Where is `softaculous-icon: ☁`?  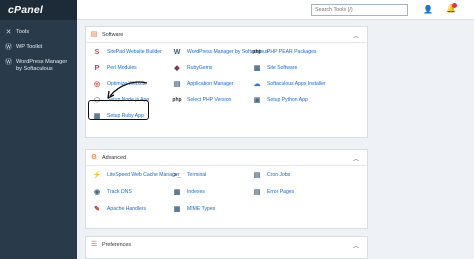
softaculous-icon: ☁ is located at coordinates (257, 84).